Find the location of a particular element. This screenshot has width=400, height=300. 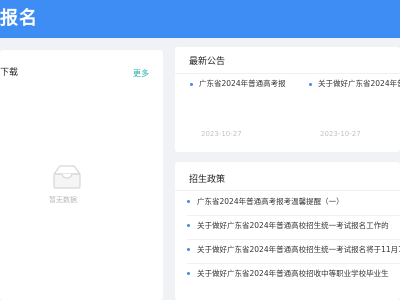

page-title: 报名 is located at coordinates (19, 18).